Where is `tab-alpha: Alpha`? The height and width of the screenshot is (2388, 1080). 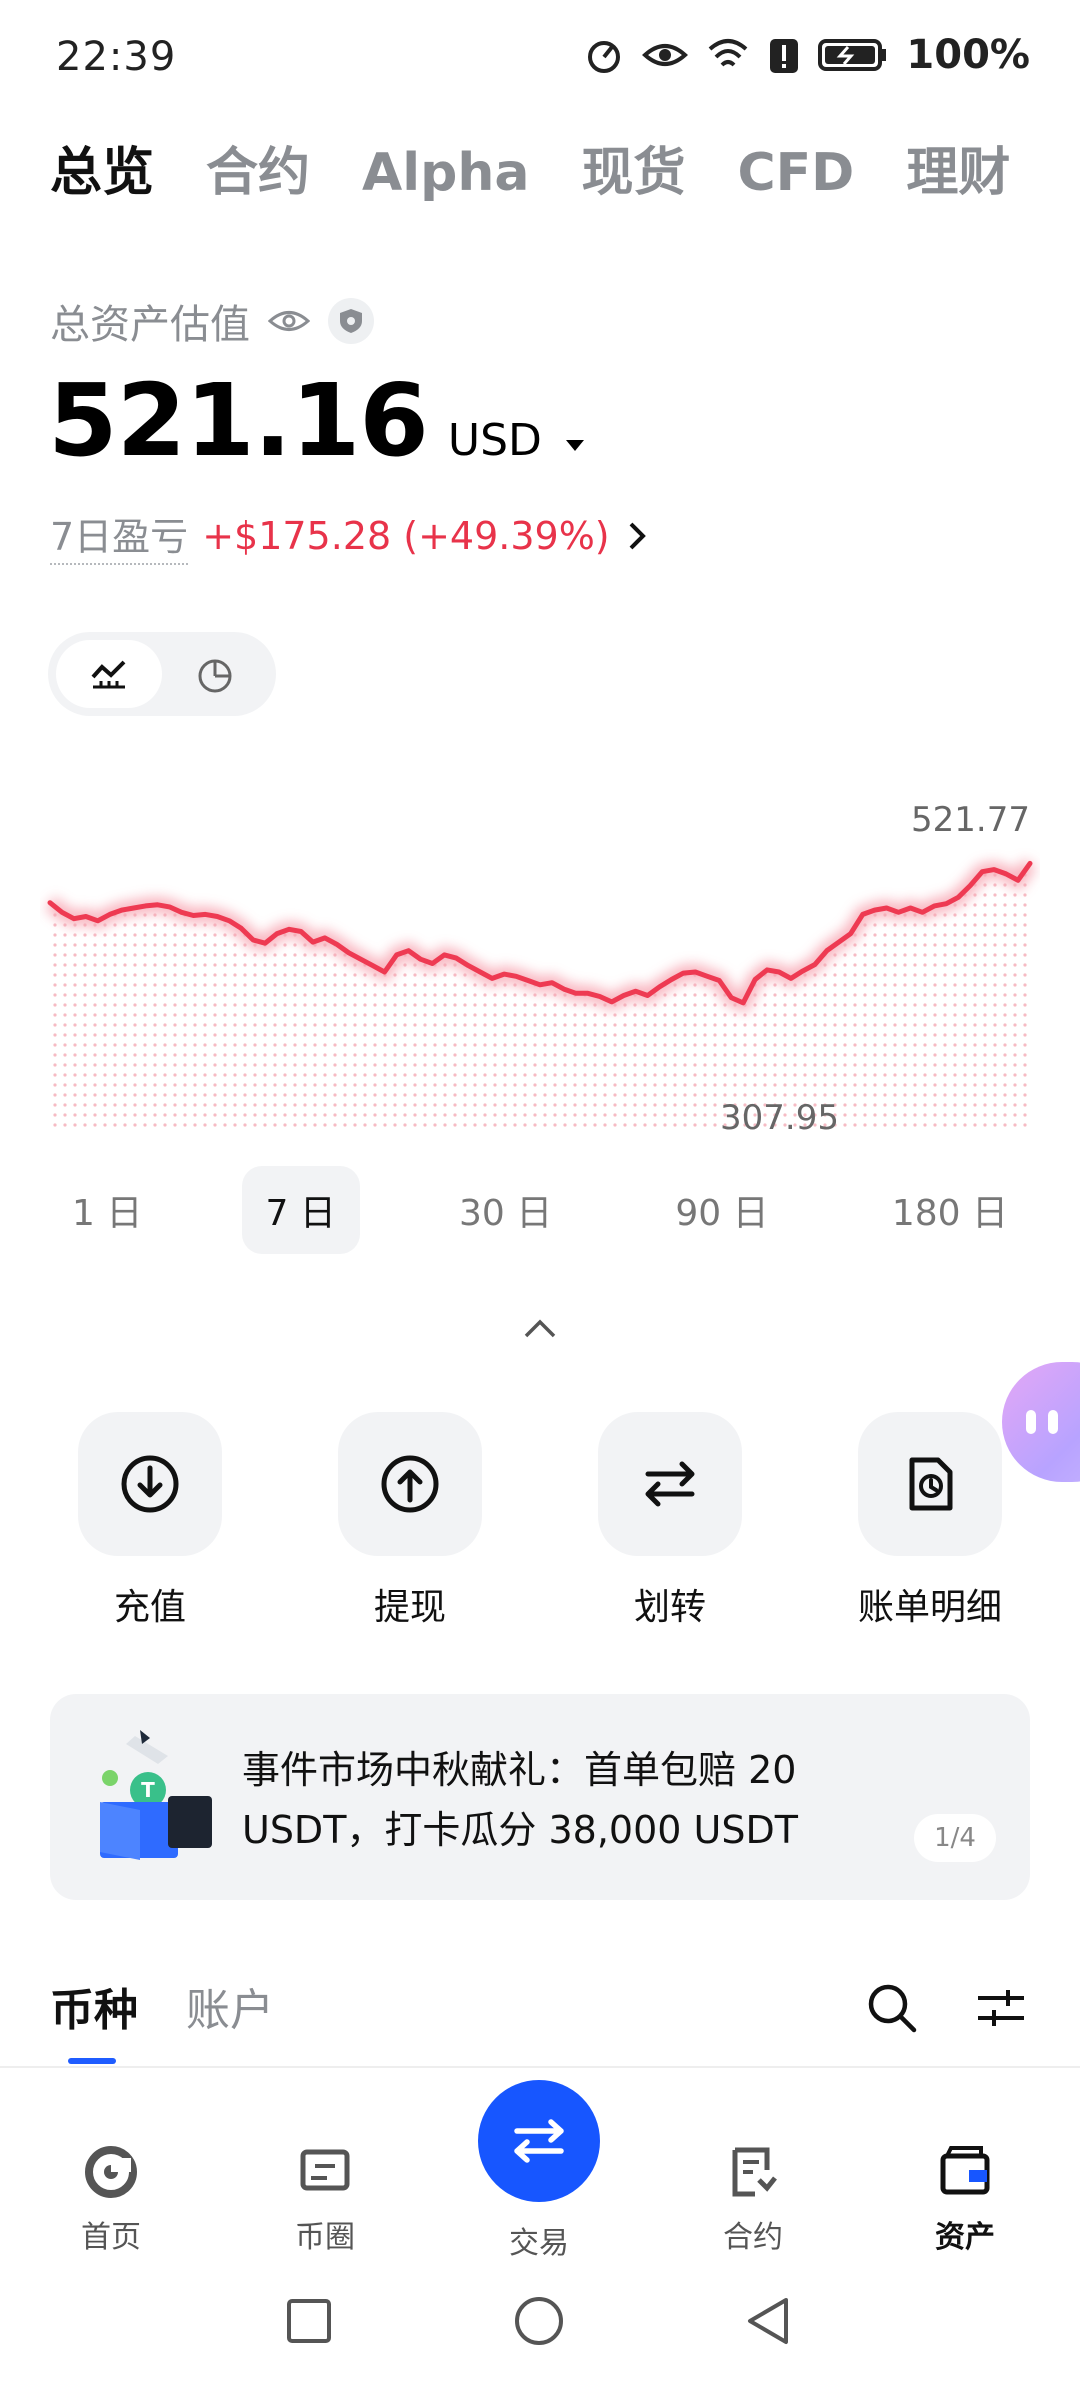 tab-alpha: Alpha is located at coordinates (445, 173).